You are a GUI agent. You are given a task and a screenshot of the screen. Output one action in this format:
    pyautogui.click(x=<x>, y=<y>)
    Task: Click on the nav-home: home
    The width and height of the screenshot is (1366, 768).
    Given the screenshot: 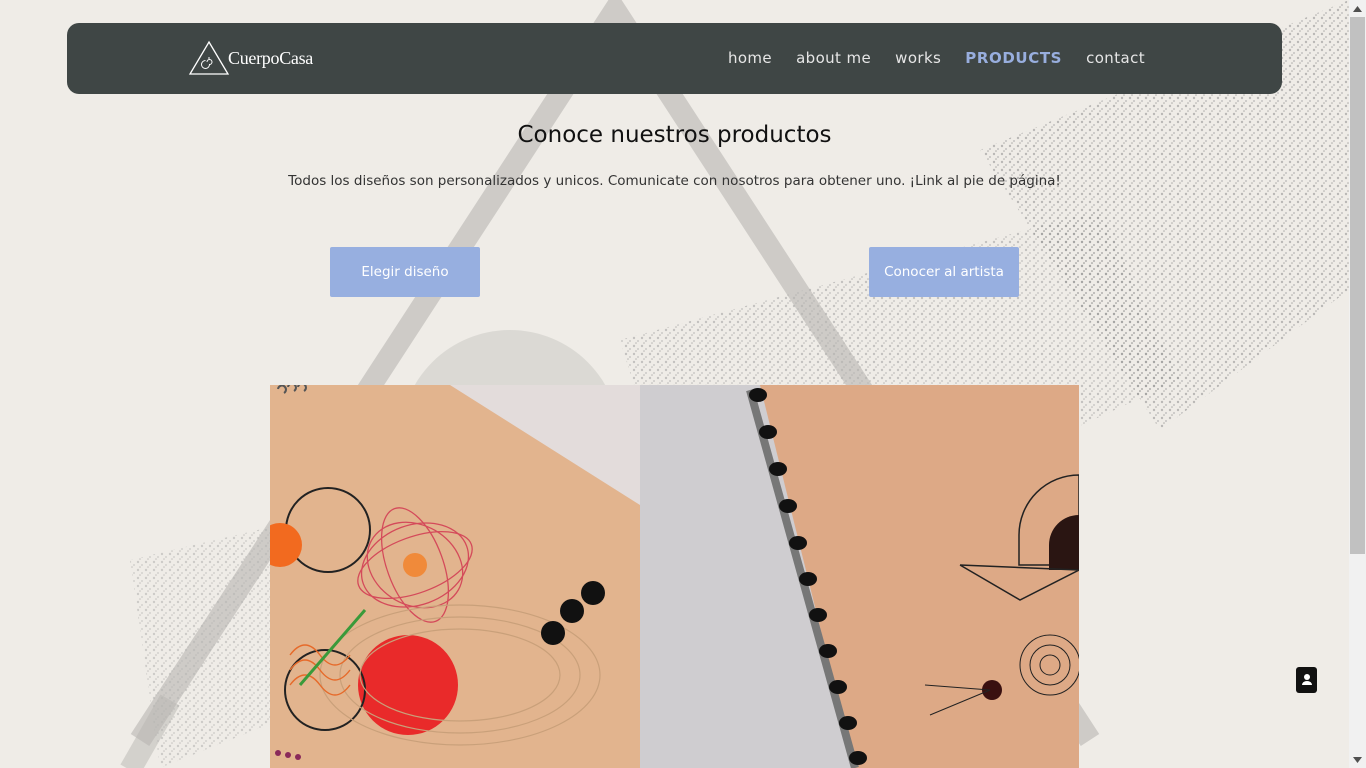 What is the action you would take?
    pyautogui.click(x=750, y=58)
    